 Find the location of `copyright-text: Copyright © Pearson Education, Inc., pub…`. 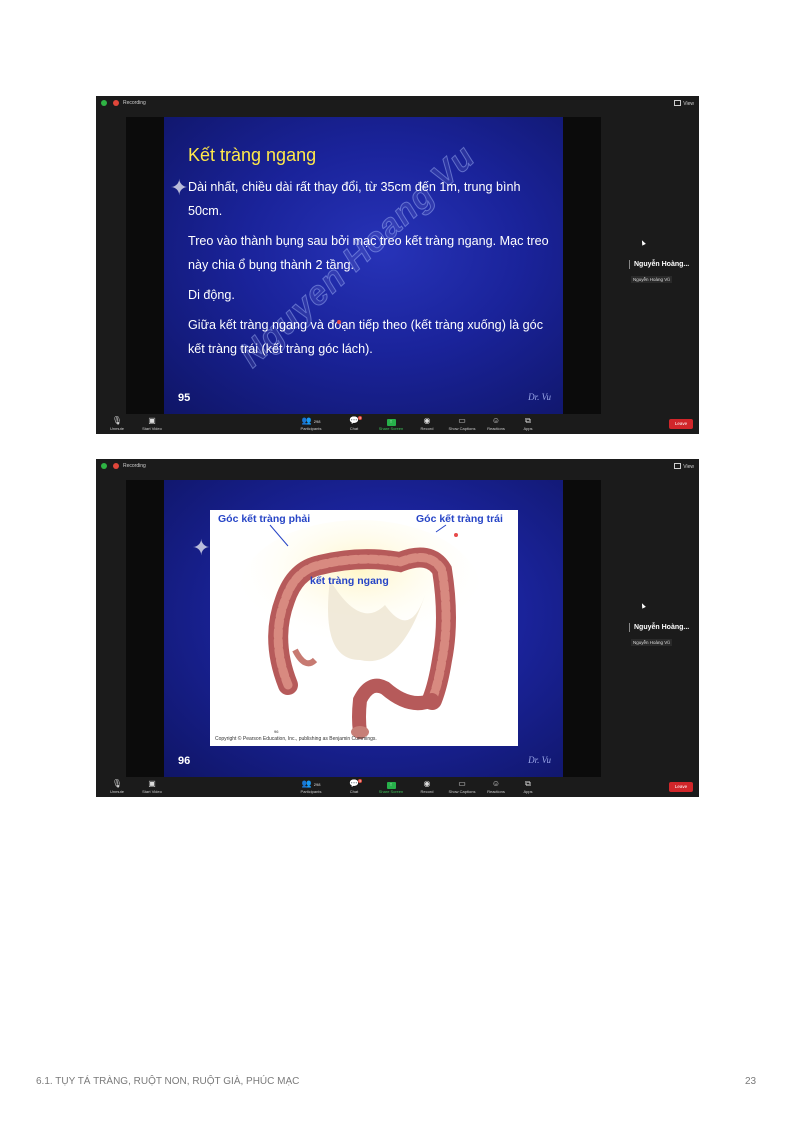

copyright-text: Copyright © Pearson Education, Inc., pub… is located at coordinates (296, 739).